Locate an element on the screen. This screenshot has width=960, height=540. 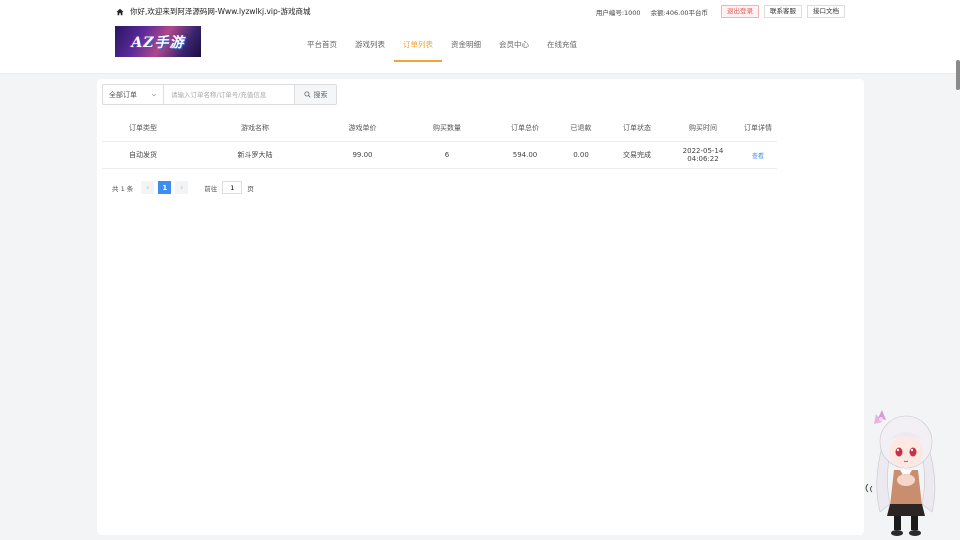
cell-total: 594.00 is located at coordinates (525, 155).